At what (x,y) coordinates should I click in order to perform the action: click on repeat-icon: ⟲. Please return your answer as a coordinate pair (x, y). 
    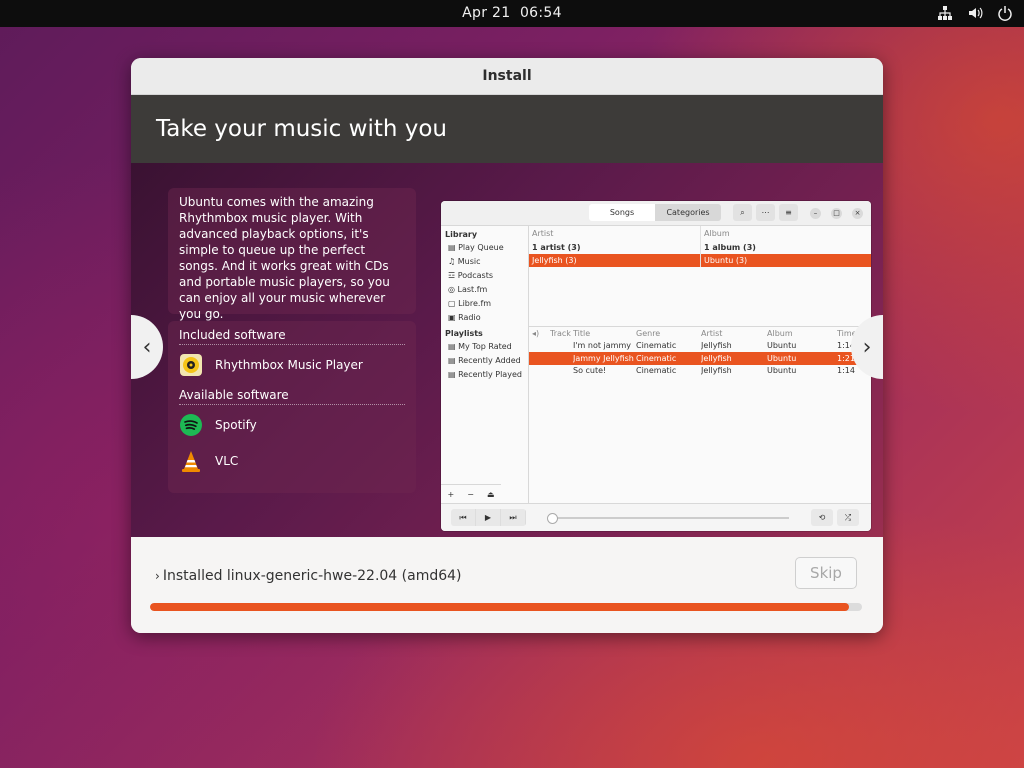
    Looking at the image, I should click on (822, 517).